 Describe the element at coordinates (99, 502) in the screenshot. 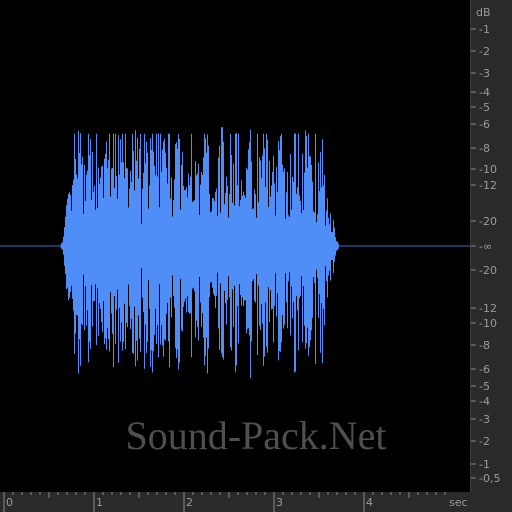

I see `time-tick-label: 1` at that location.